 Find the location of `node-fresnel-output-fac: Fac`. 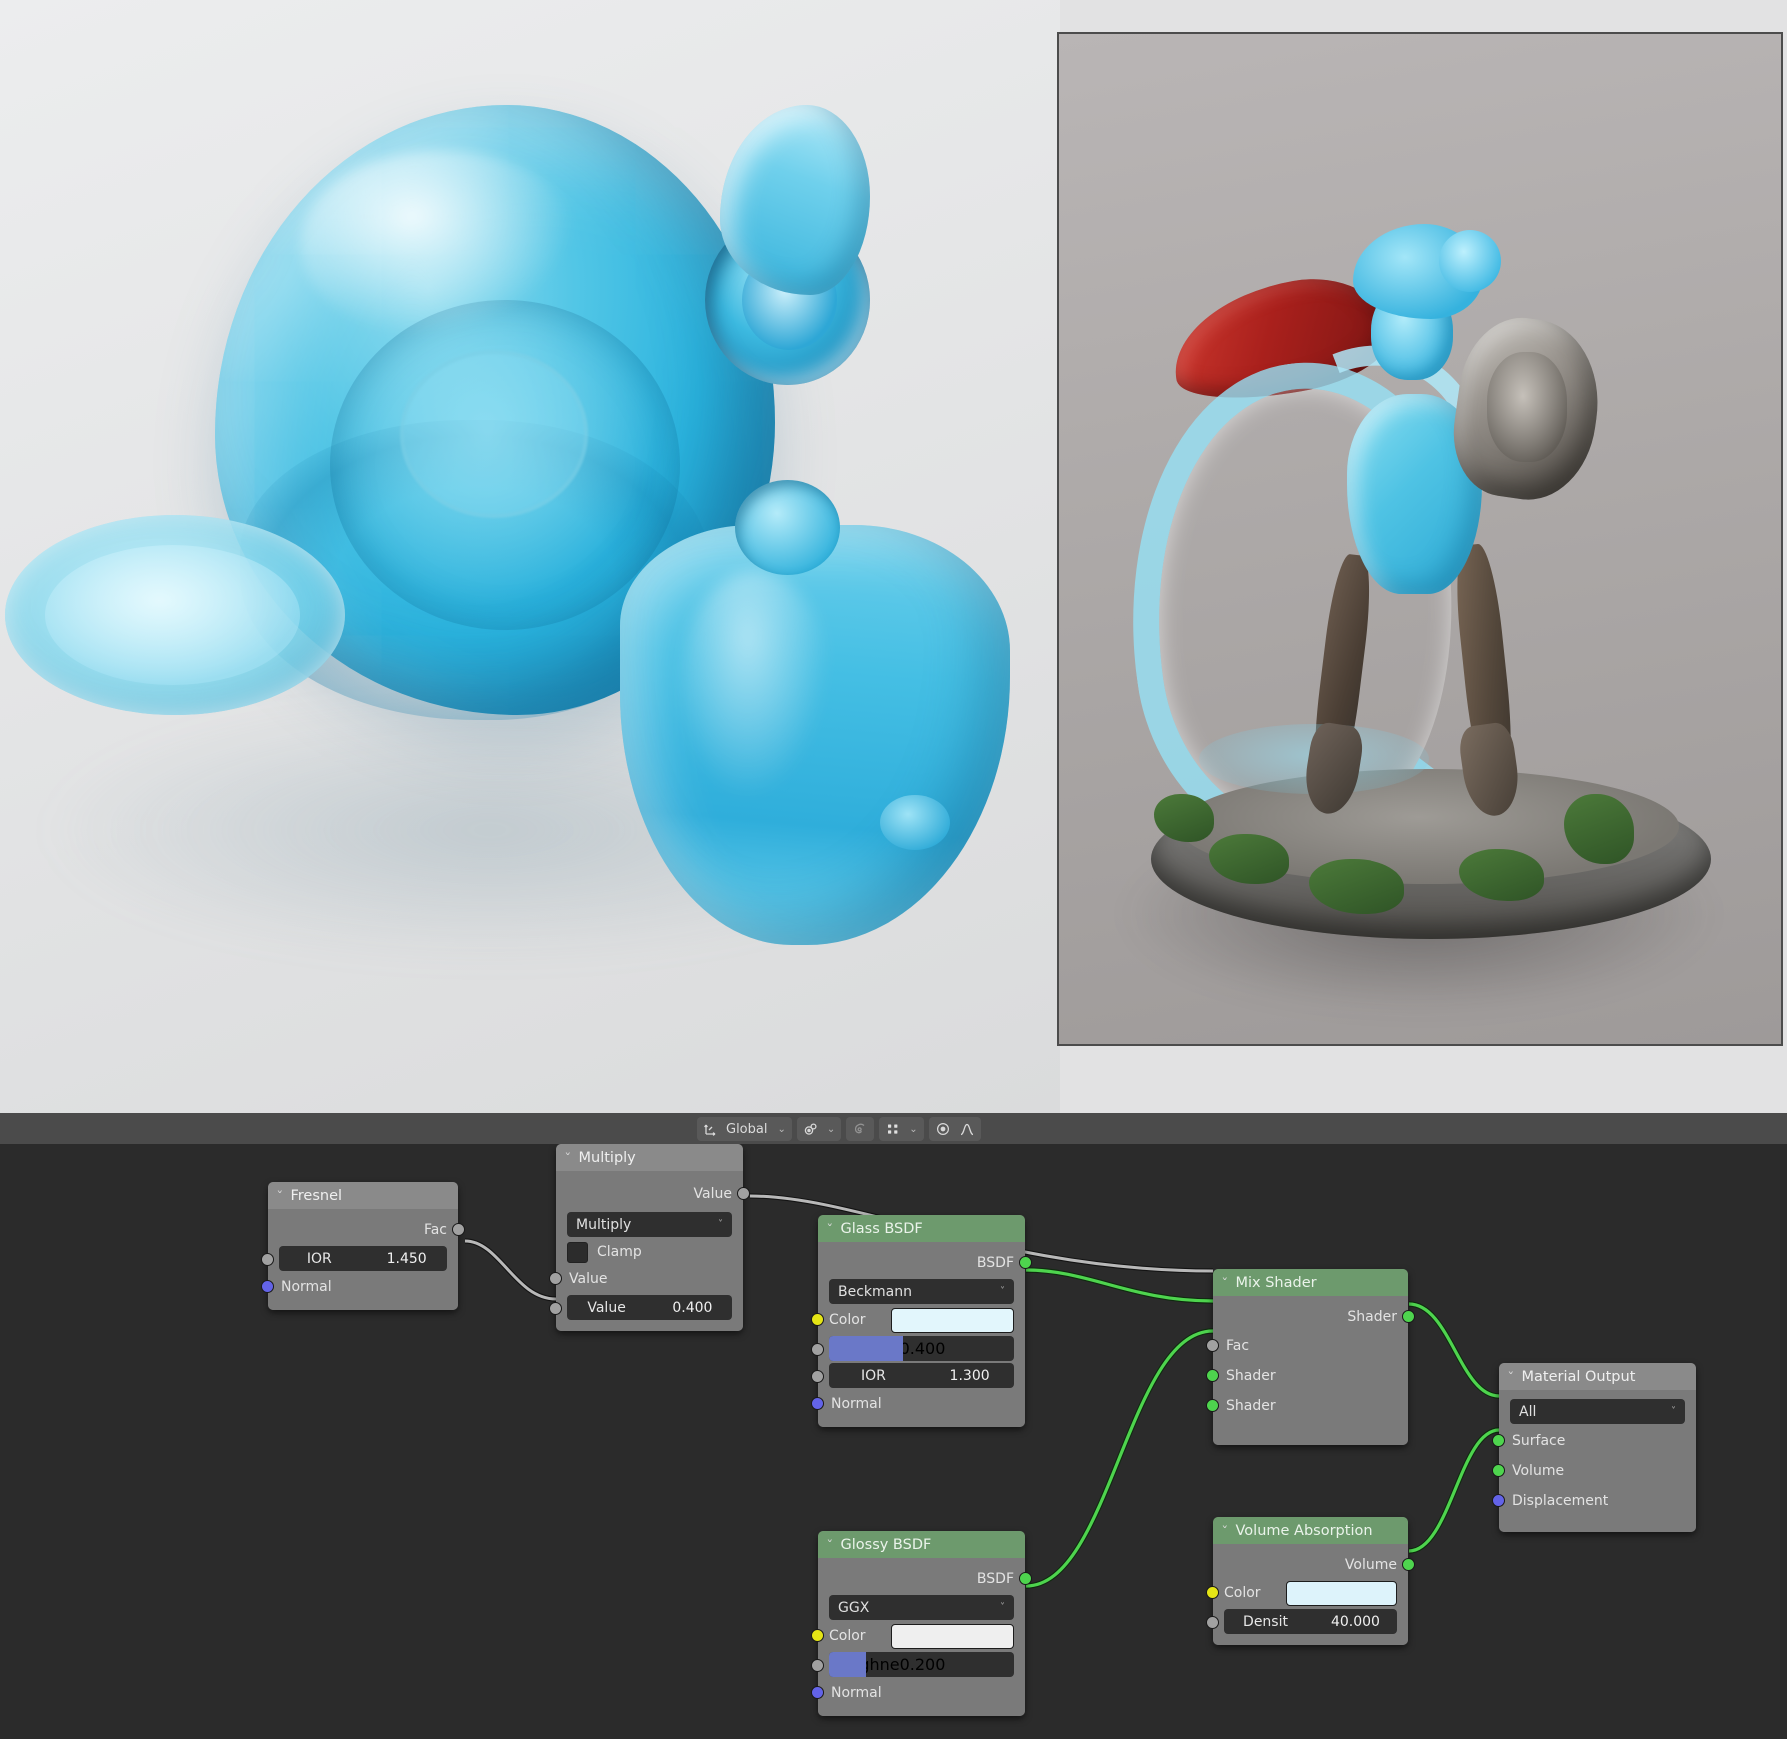

node-fresnel-output-fac: Fac is located at coordinates (366, 1230).